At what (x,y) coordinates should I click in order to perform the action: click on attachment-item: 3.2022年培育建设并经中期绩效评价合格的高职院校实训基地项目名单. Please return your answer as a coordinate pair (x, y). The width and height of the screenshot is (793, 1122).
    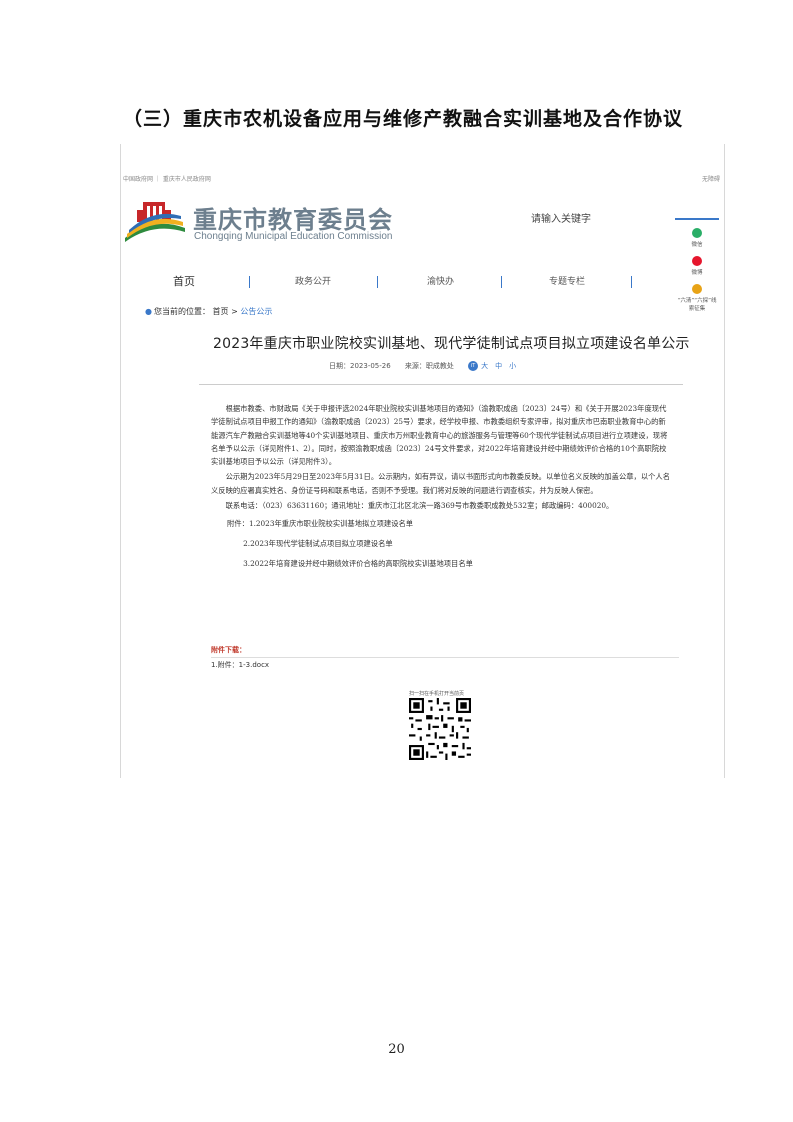
    Looking at the image, I should click on (358, 564).